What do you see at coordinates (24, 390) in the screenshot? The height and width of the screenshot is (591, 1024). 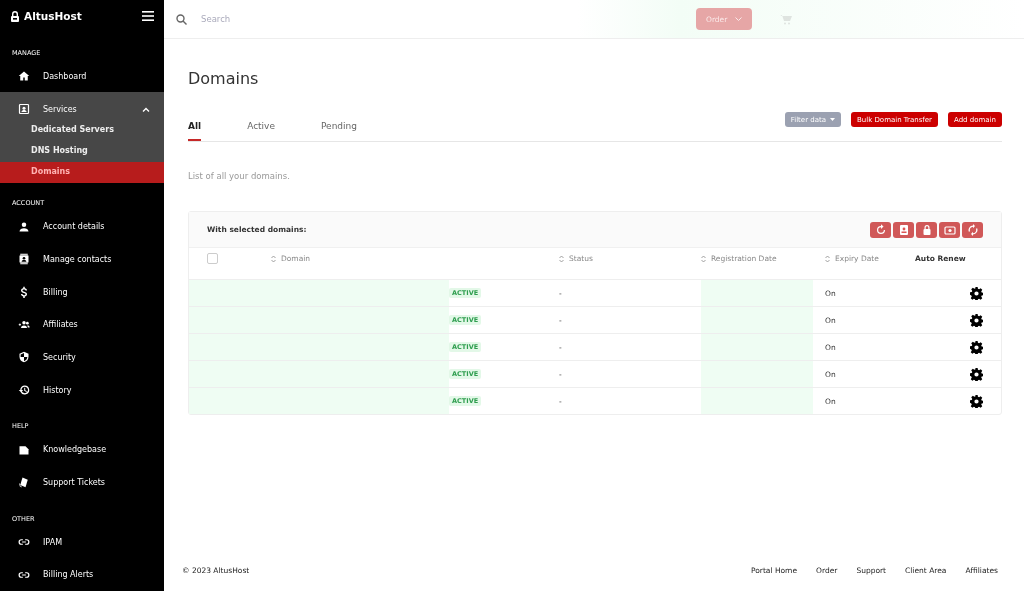 I see `history-icon` at bounding box center [24, 390].